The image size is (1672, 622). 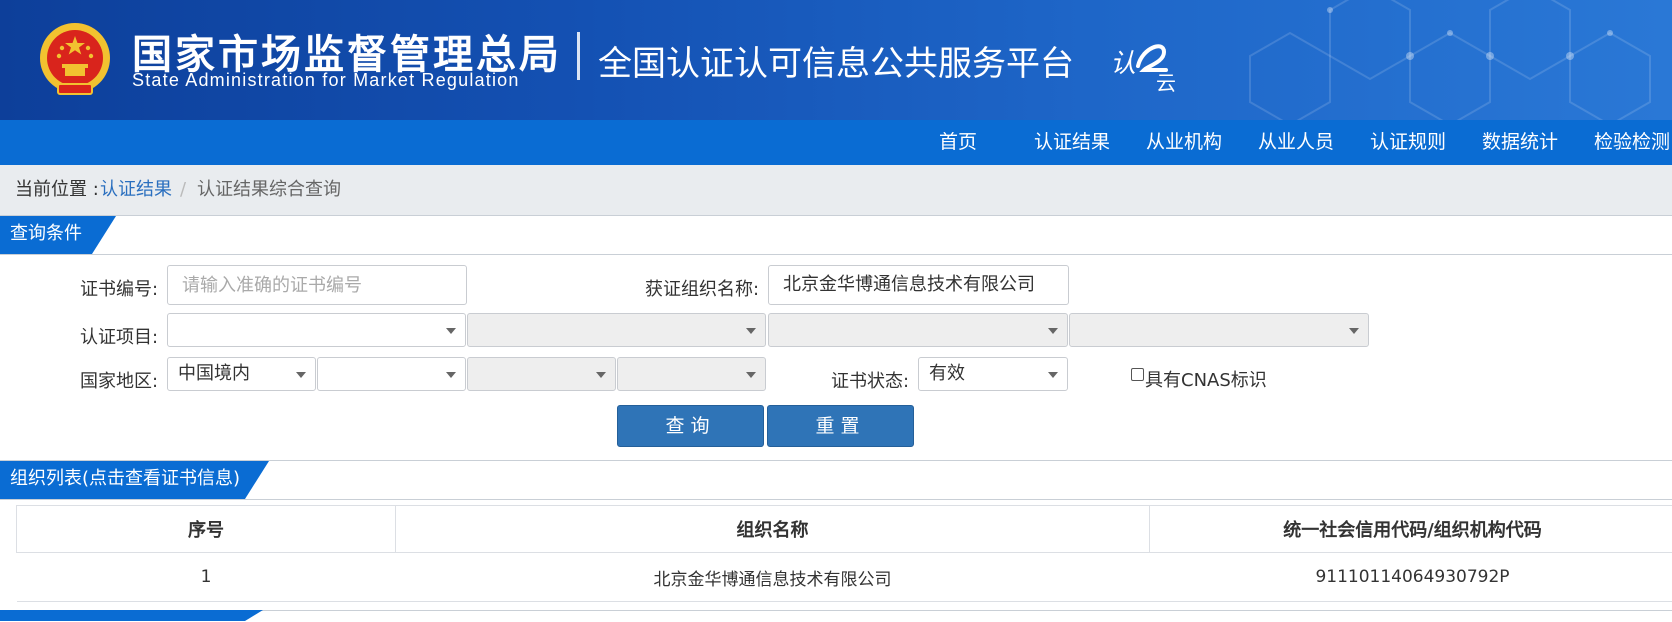 I want to click on cert-project-label: 认证项目:, so click(x=119, y=336).